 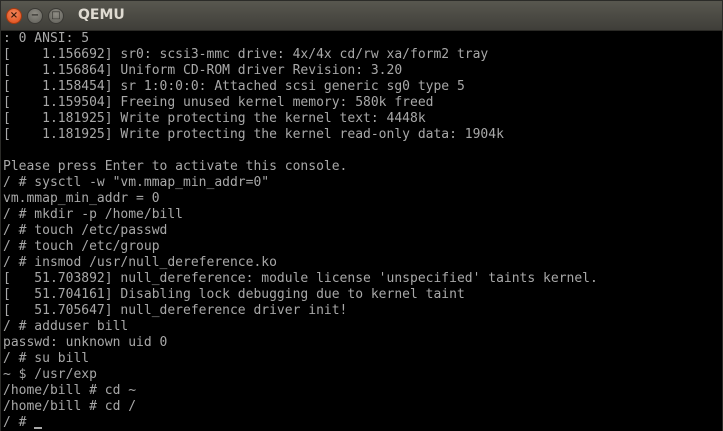 What do you see at coordinates (136, 182) in the screenshot?
I see `terminal-line: / # sysctl -w "vm.mmap_min_addr=0"` at bounding box center [136, 182].